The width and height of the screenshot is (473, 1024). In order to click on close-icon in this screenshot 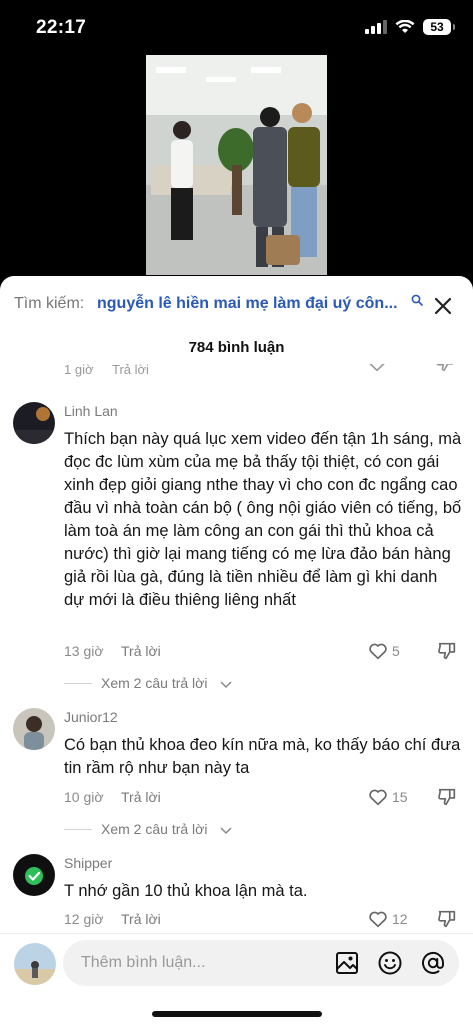, I will do `click(443, 306)`.